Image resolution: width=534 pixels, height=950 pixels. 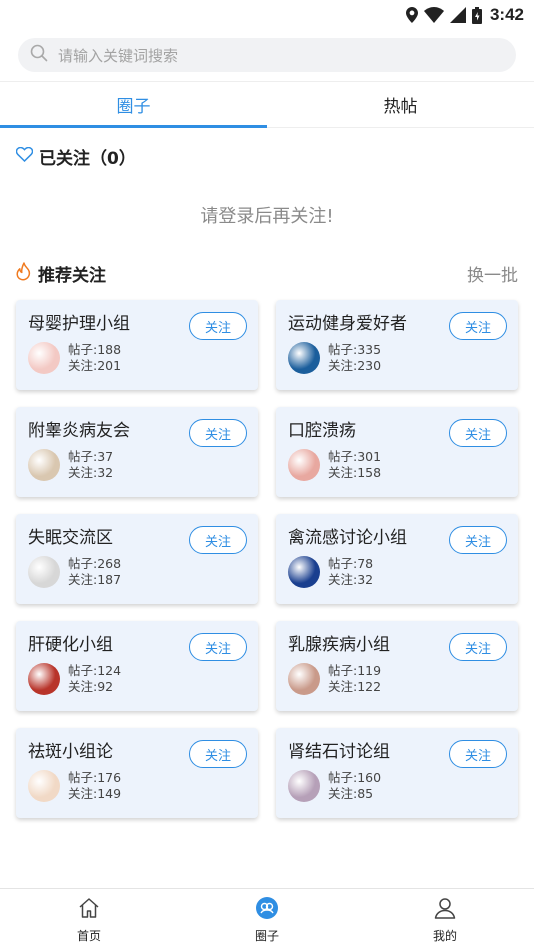 What do you see at coordinates (411, 15) in the screenshot?
I see `location-icon` at bounding box center [411, 15].